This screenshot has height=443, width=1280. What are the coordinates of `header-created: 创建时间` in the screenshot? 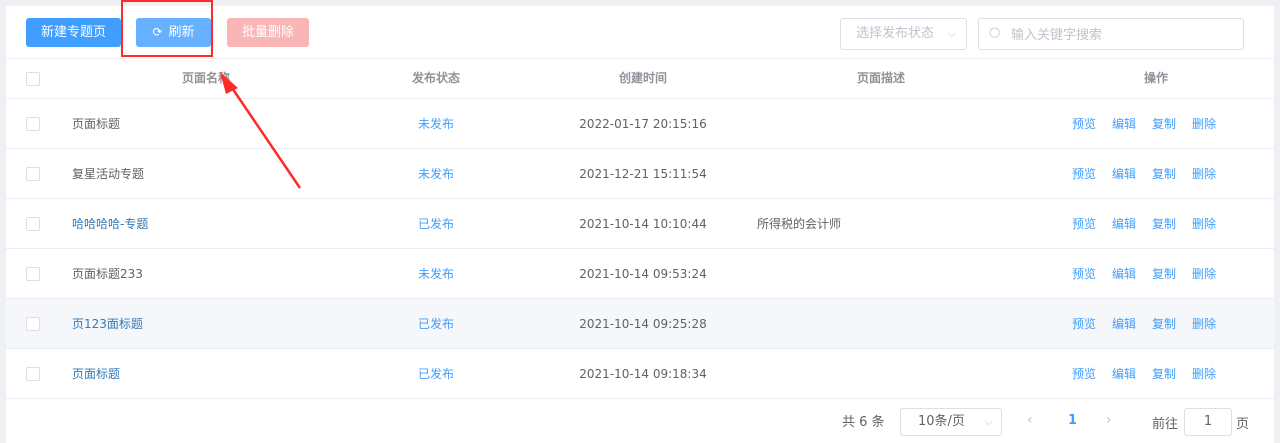 It's located at (642, 78).